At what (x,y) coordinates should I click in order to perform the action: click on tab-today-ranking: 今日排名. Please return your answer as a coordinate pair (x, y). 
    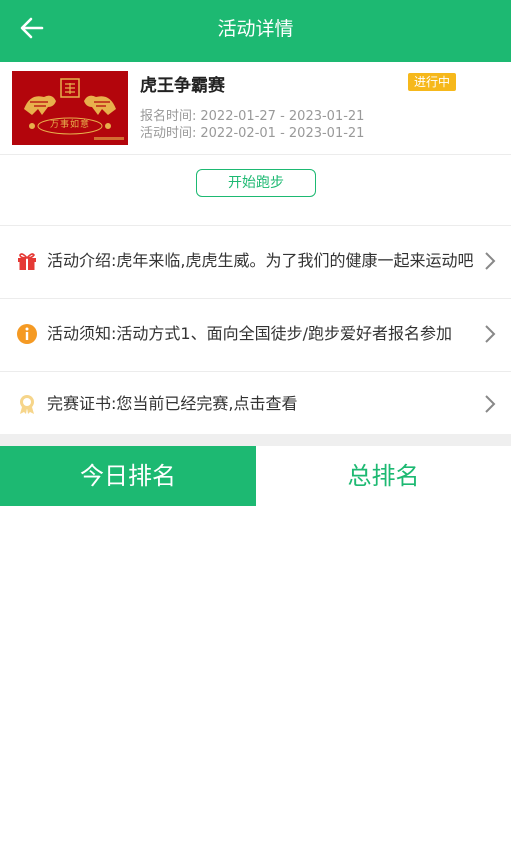
    Looking at the image, I should click on (128, 476).